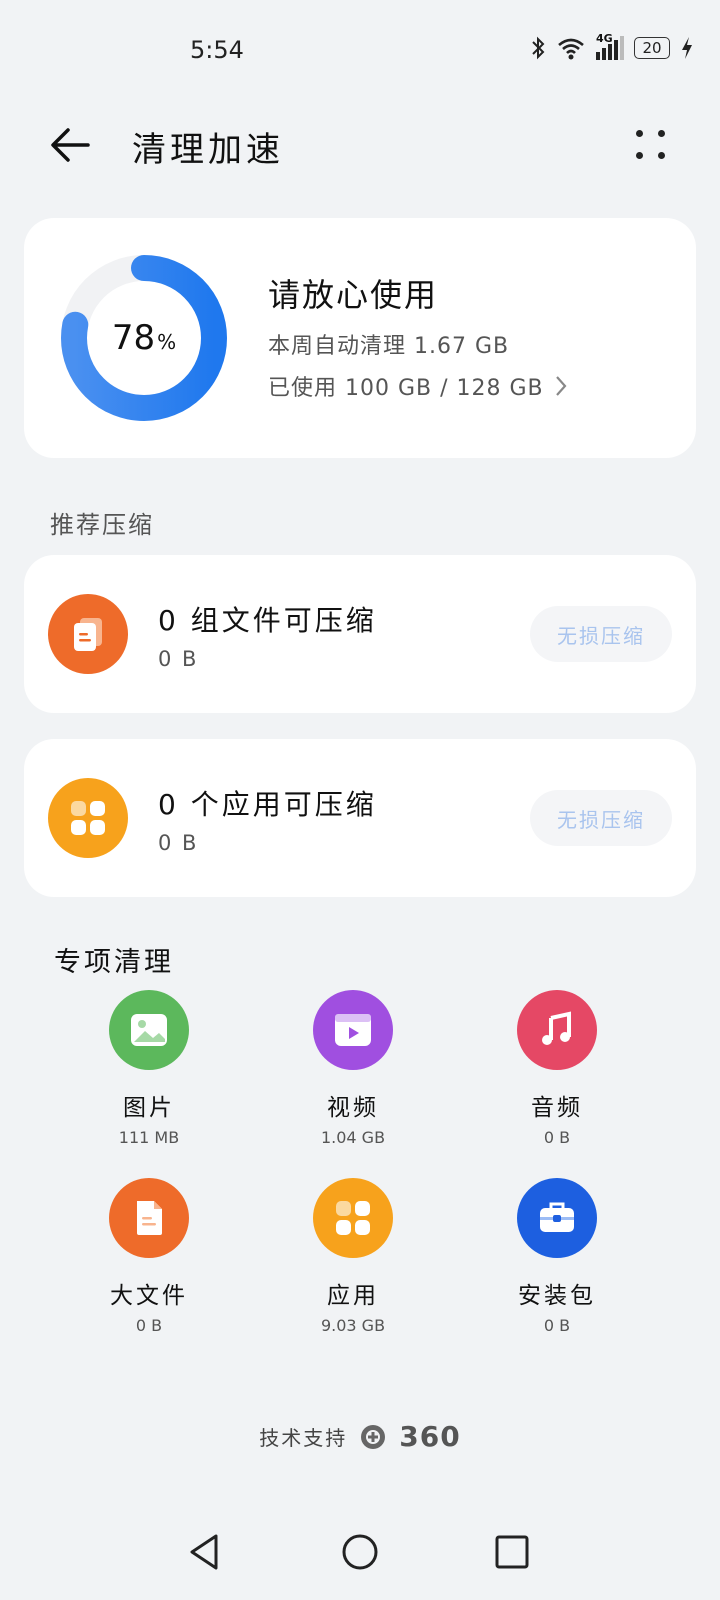 Image resolution: width=720 pixels, height=1600 pixels. Describe the element at coordinates (144, 338) in the screenshot. I see `storage-percent: 78%` at that location.